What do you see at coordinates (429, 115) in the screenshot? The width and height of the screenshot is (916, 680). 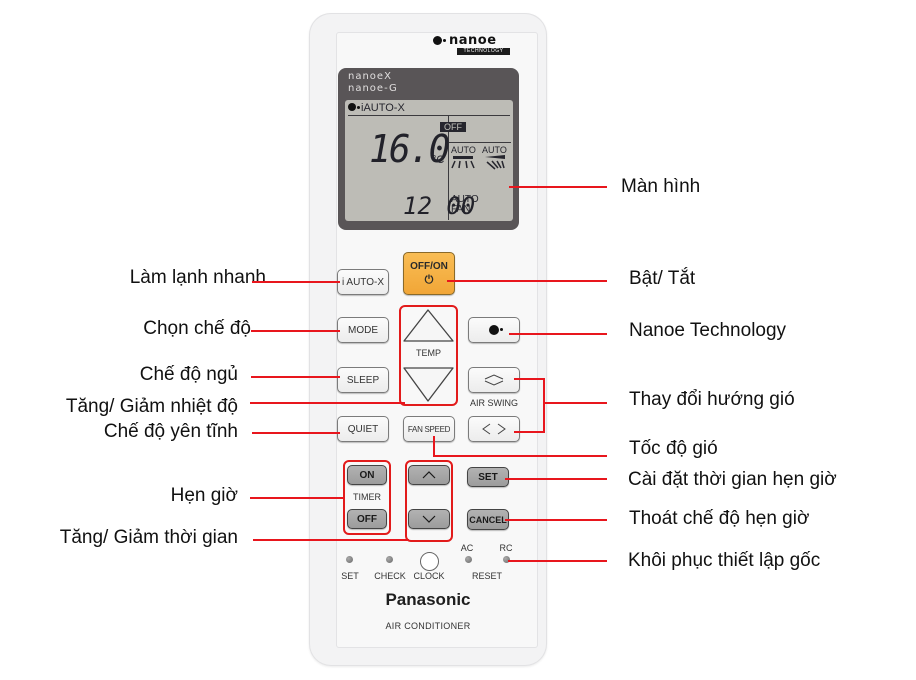 I see `lcd-divider-top` at bounding box center [429, 115].